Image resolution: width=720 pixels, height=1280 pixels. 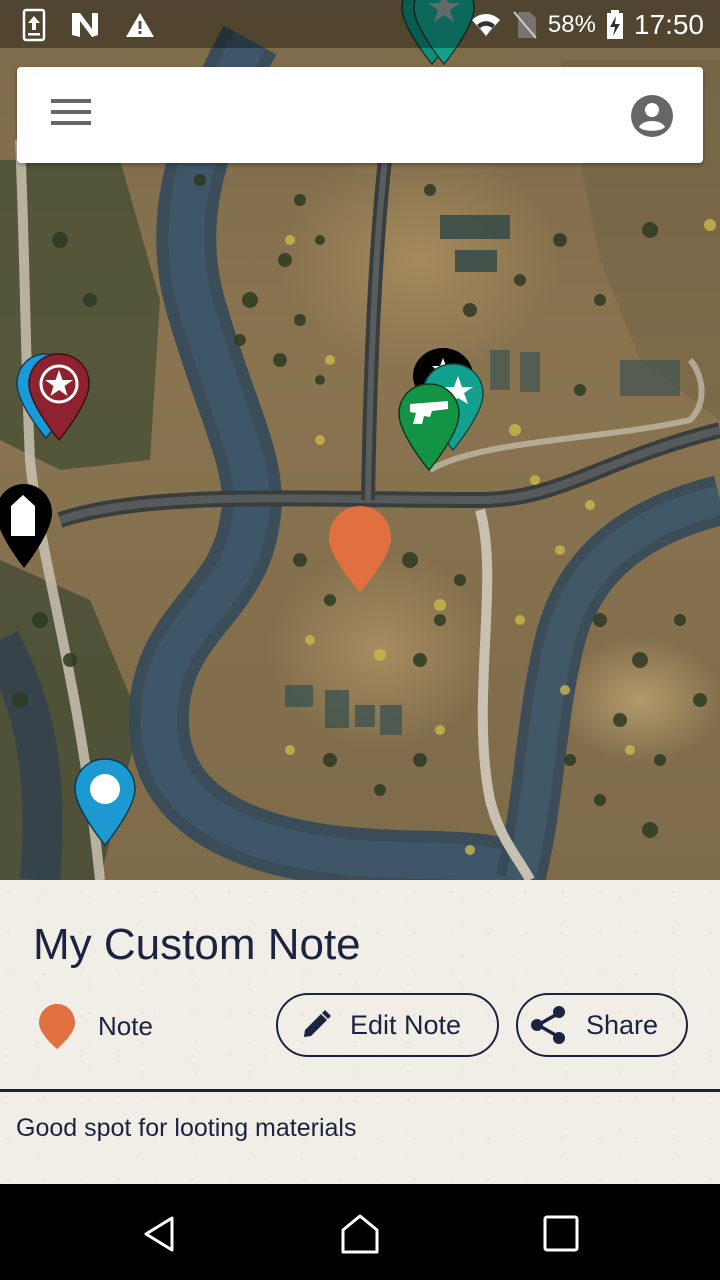 What do you see at coordinates (105, 789) in the screenshot?
I see `dot-icon` at bounding box center [105, 789].